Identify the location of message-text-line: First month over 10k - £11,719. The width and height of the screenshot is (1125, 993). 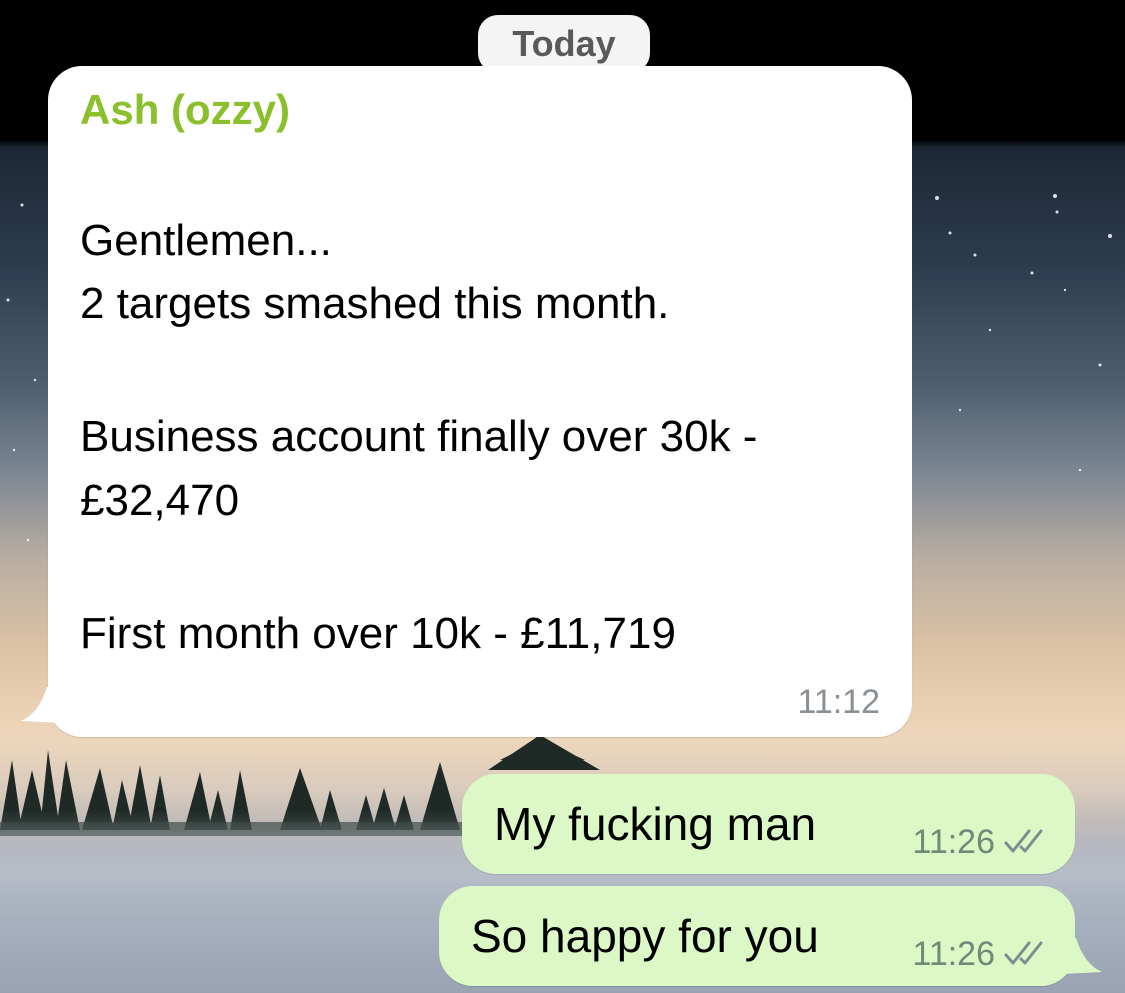
(378, 633).